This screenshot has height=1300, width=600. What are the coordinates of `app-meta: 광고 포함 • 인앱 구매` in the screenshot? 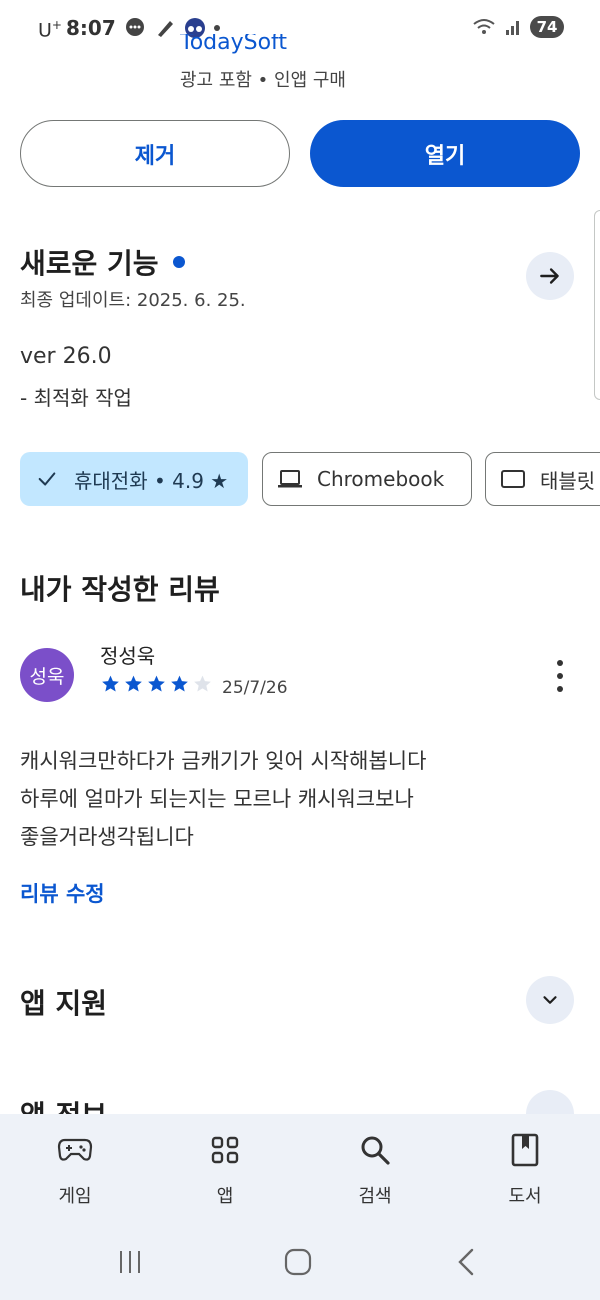 It's located at (263, 80).